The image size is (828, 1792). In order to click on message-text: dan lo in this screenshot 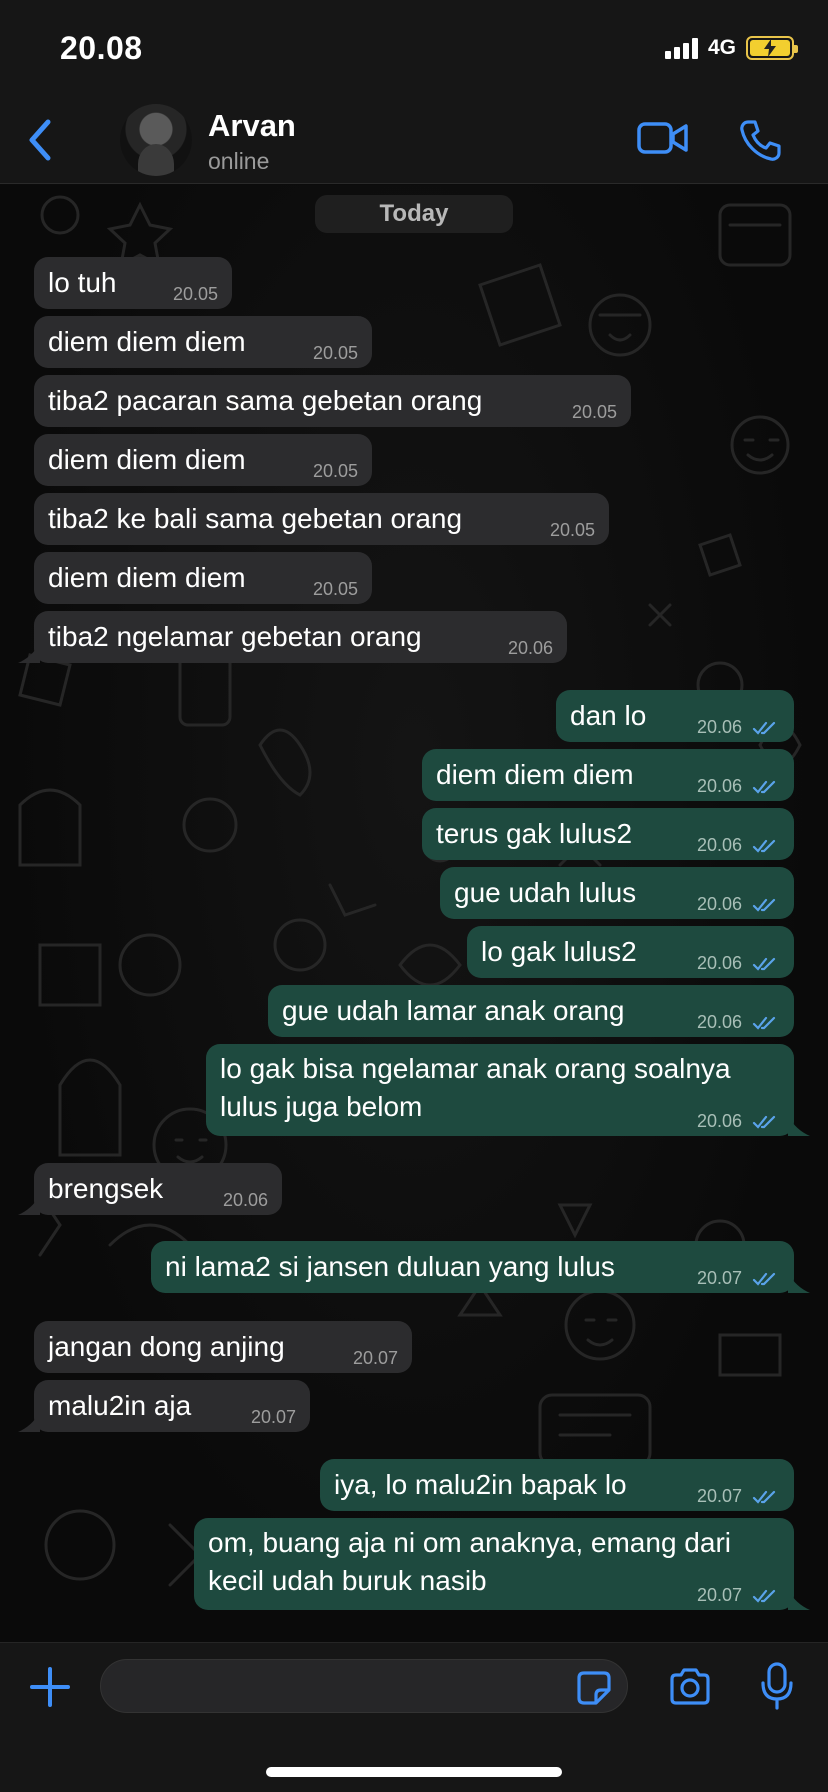, I will do `click(608, 715)`.